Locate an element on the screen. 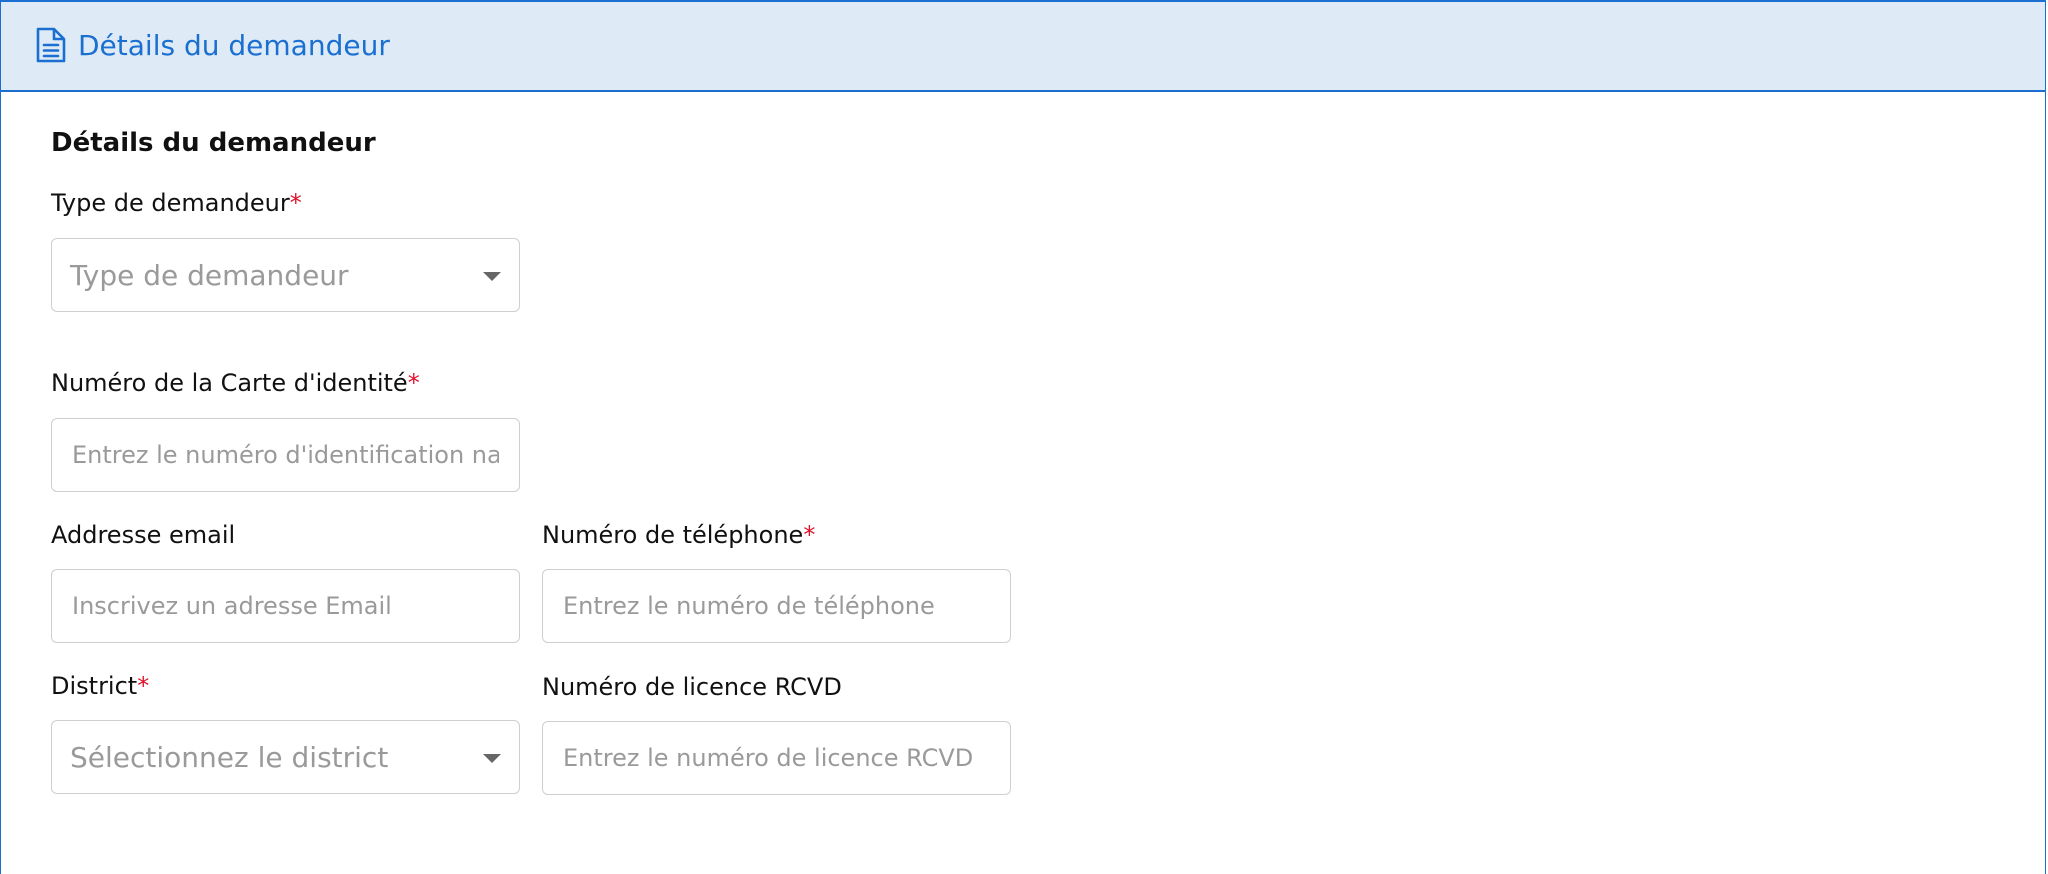  district-label-text: District is located at coordinates (94, 686).